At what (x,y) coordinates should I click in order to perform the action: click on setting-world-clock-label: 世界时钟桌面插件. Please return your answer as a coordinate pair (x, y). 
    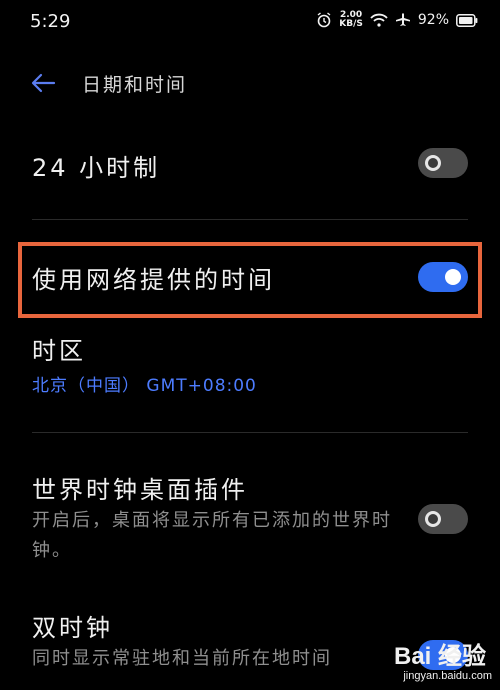
    Looking at the image, I should click on (140, 490).